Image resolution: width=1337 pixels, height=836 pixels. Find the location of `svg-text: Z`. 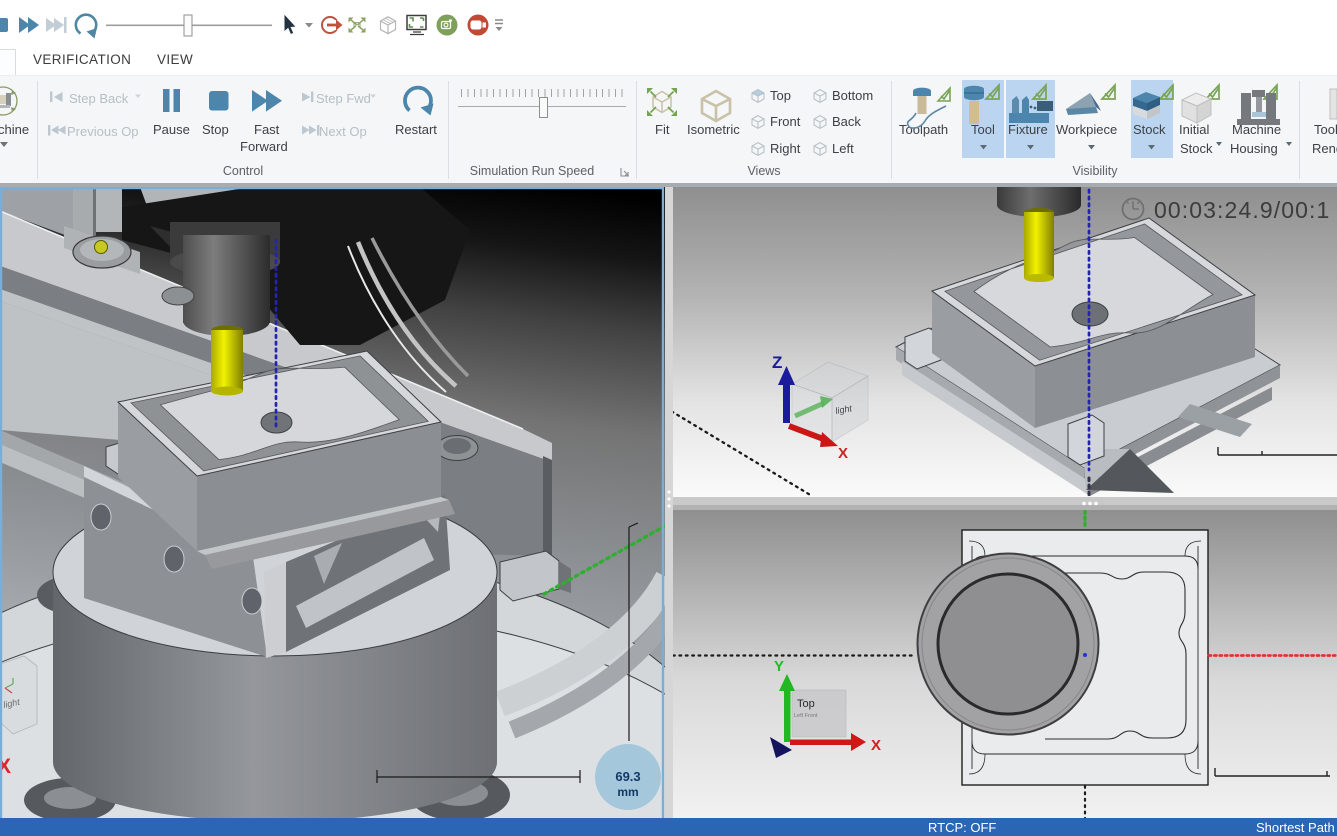

svg-text: Z is located at coordinates (777, 362).